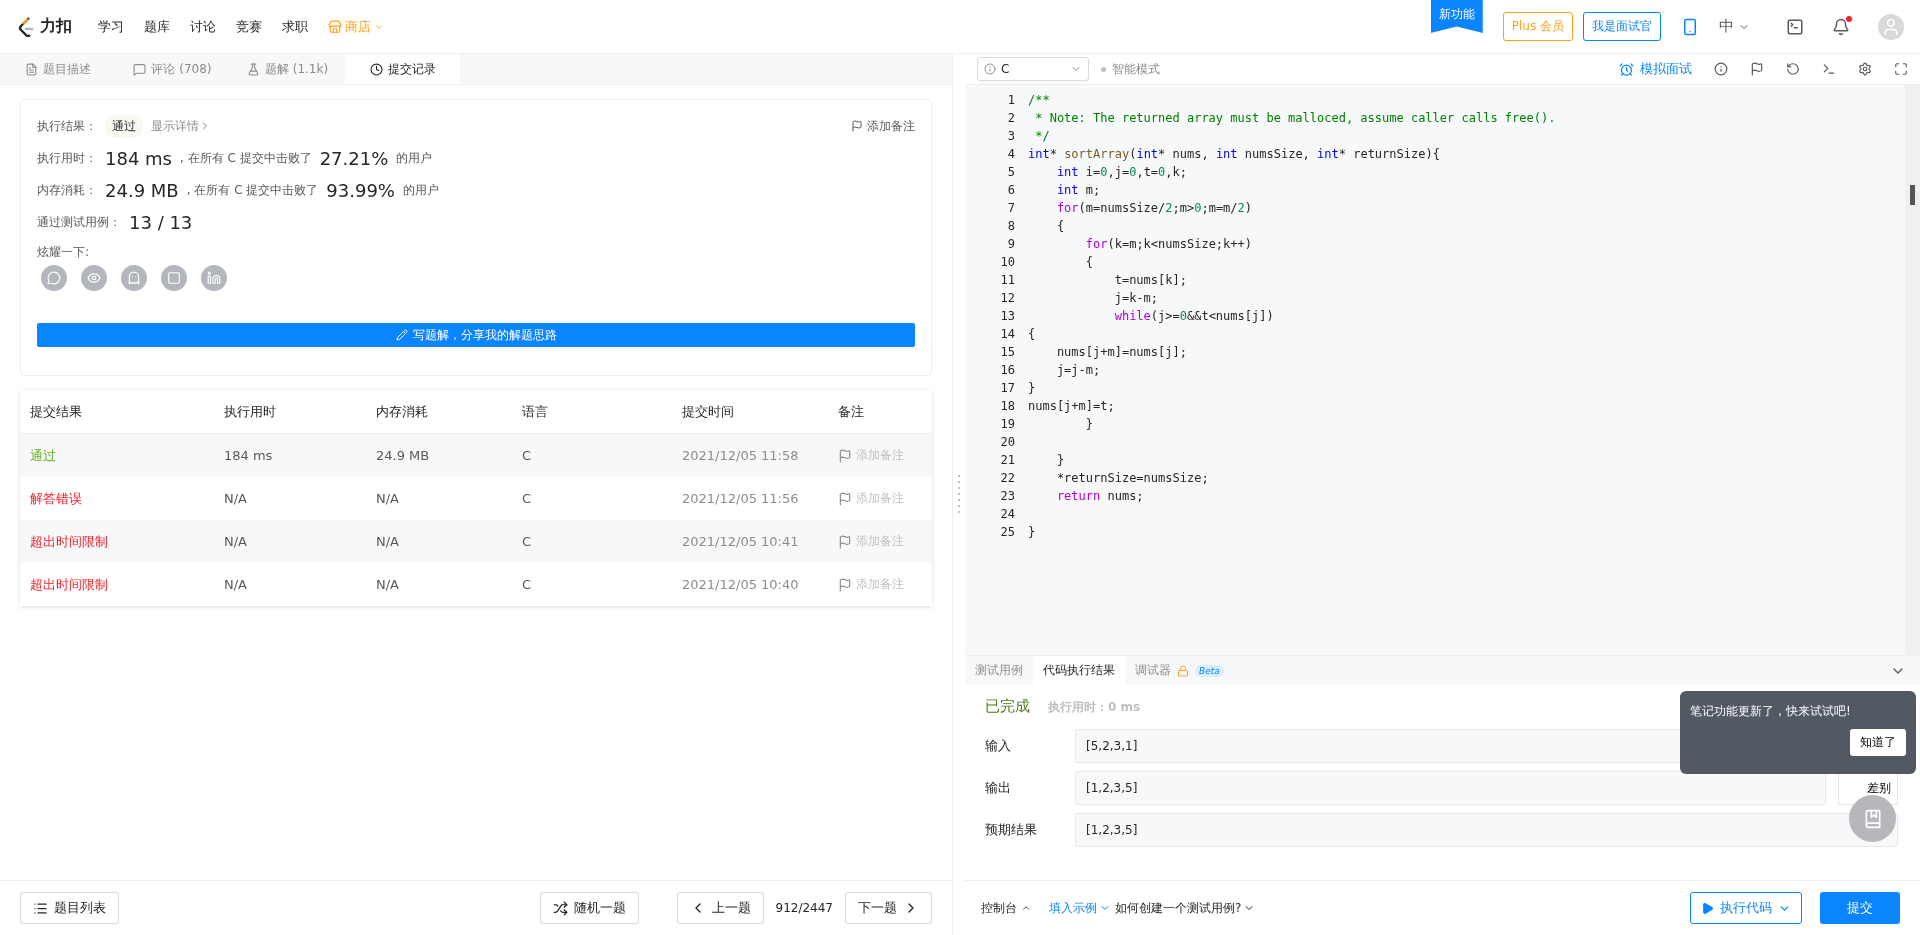  I want to click on line-number: 25, so click(1007, 532).